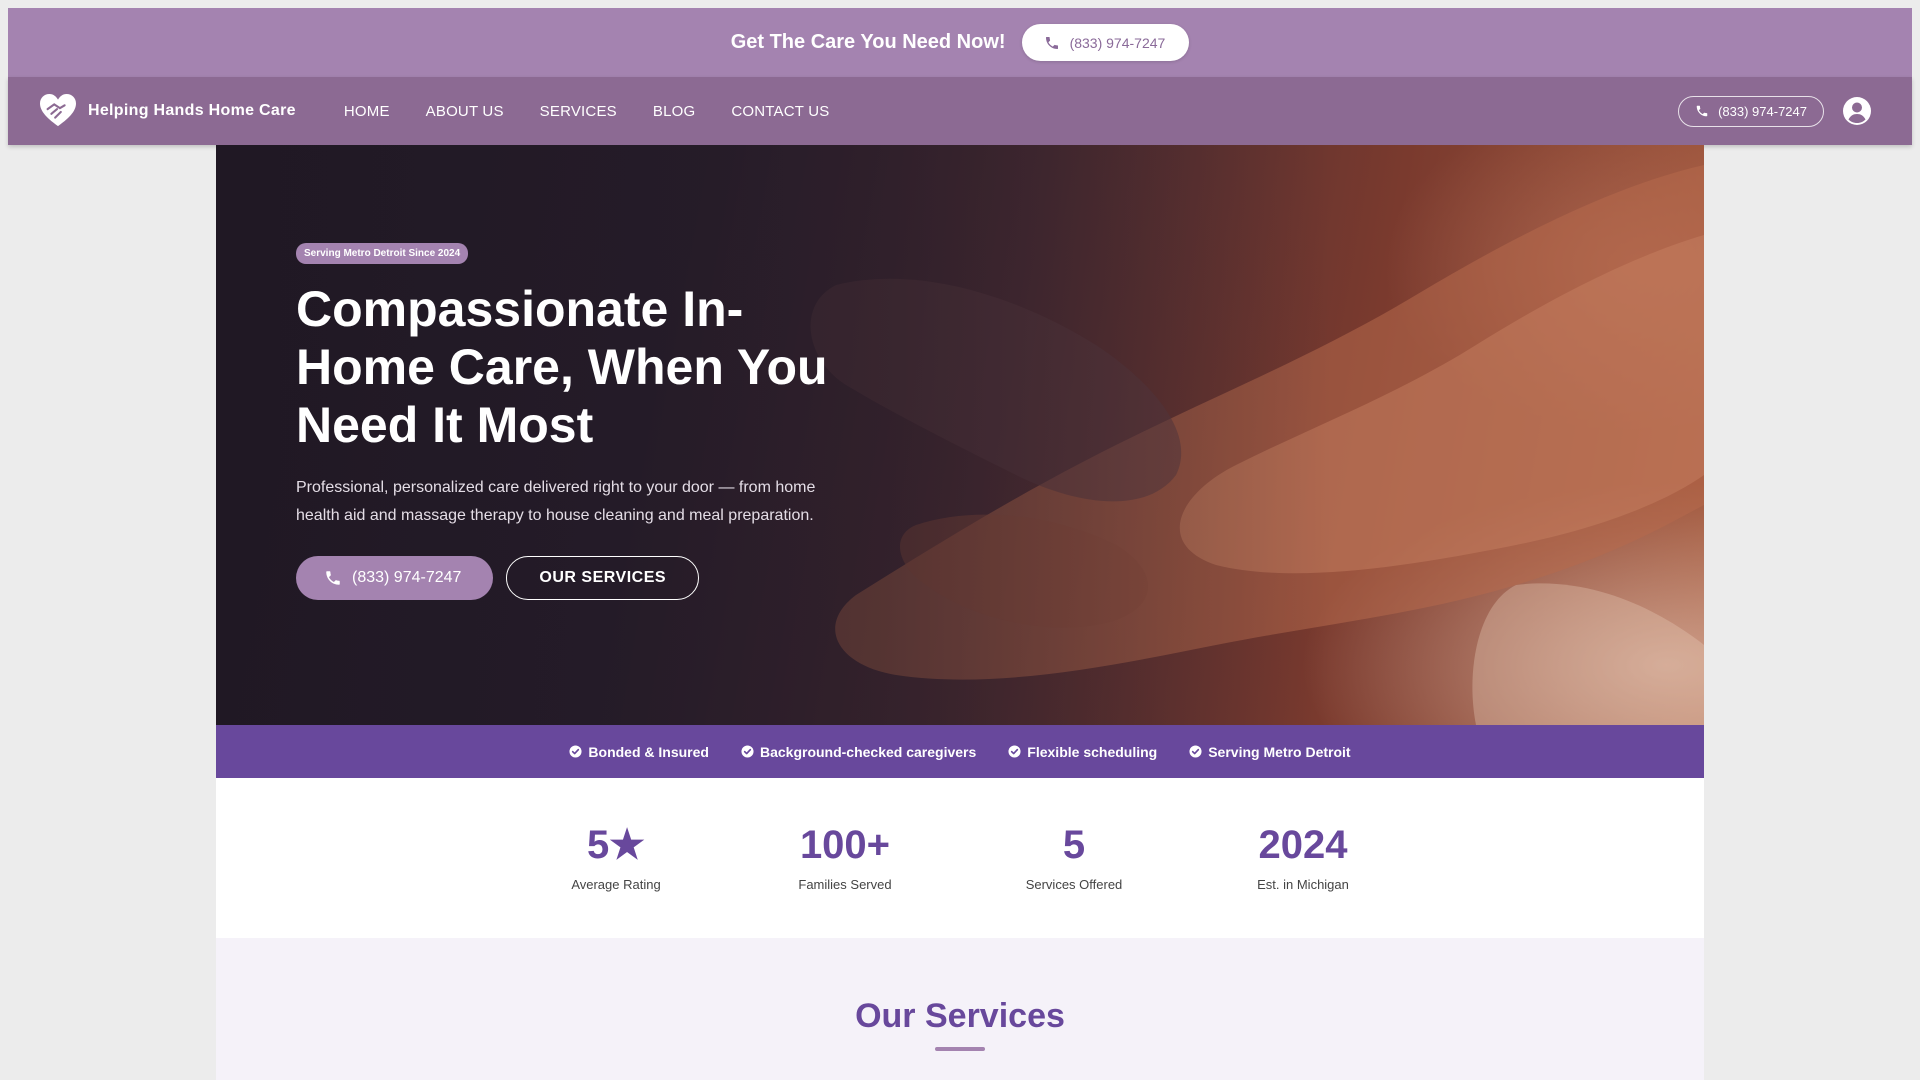  Describe the element at coordinates (1303, 884) in the screenshot. I see `stat-label: Est. in Michigan` at that location.